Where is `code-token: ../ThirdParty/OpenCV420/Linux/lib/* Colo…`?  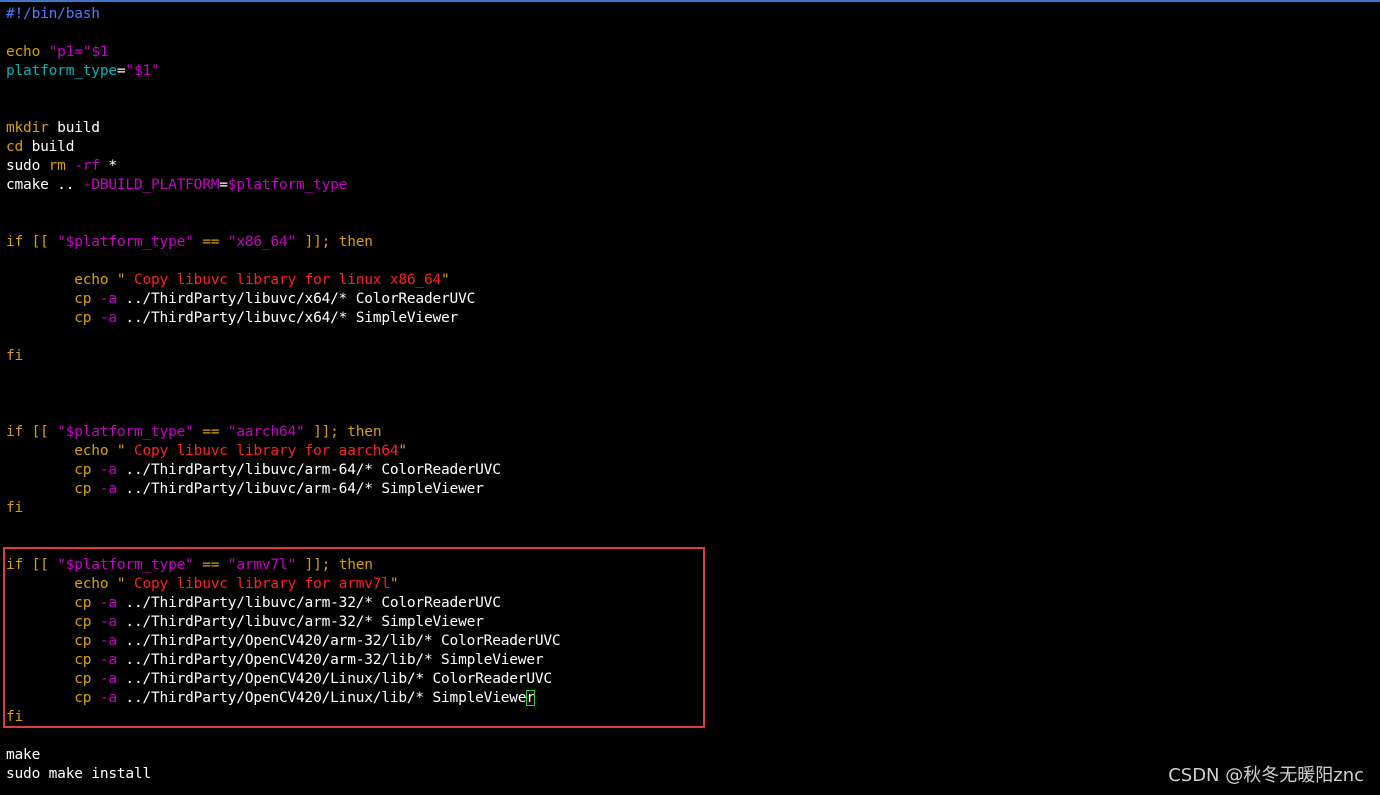 code-token: ../ThirdParty/OpenCV420/Linux/lib/* Colo… is located at coordinates (334, 679).